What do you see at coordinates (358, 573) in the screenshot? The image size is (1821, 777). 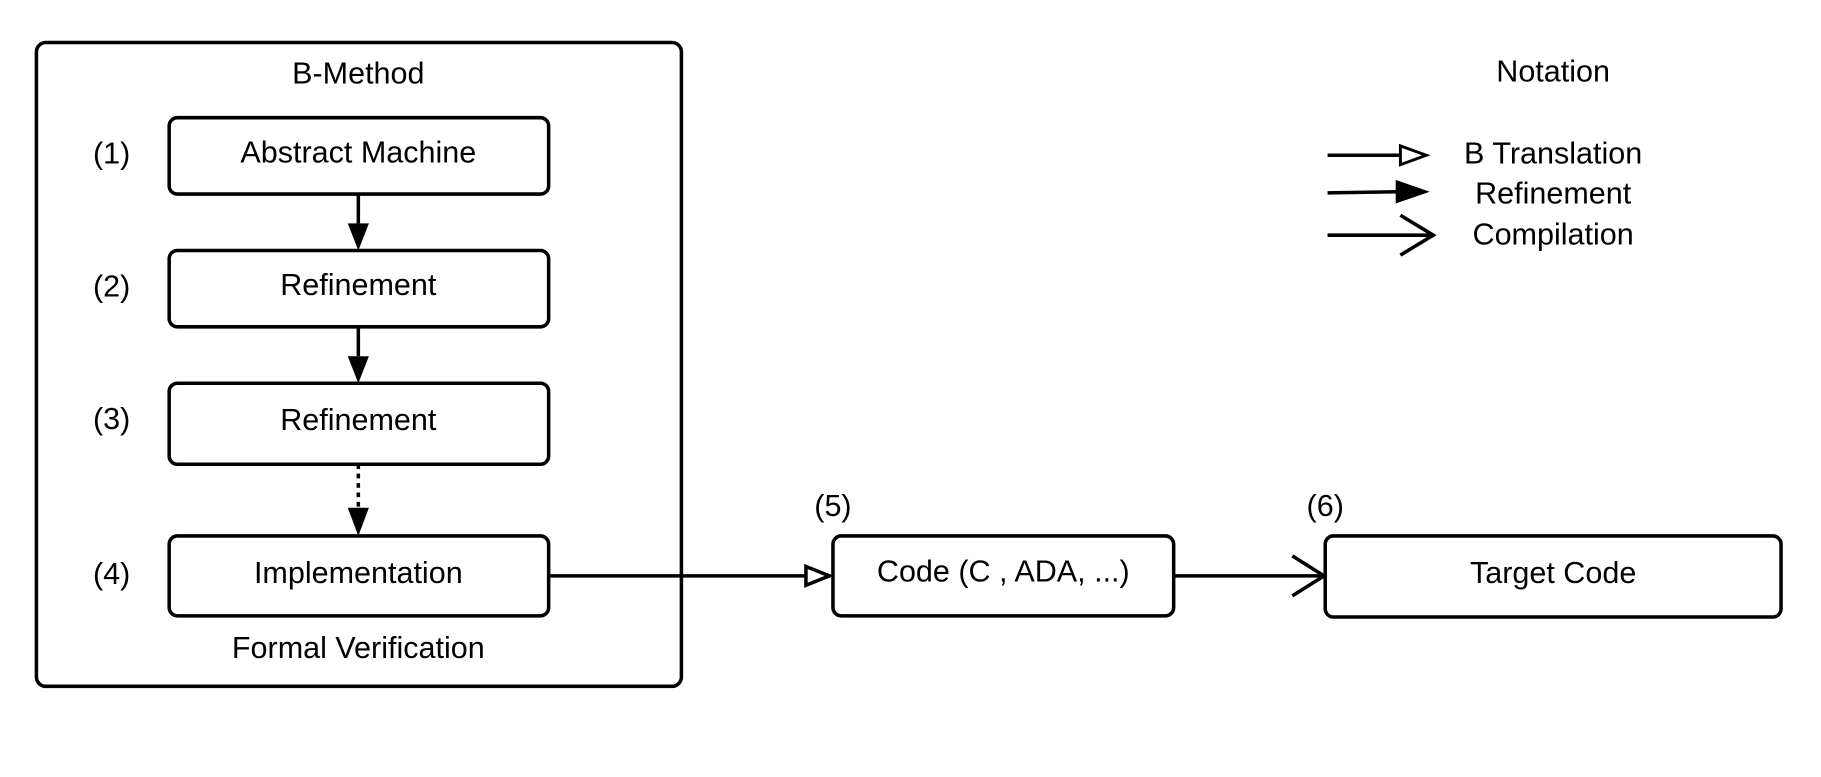 I see `step-label: Implementation` at bounding box center [358, 573].